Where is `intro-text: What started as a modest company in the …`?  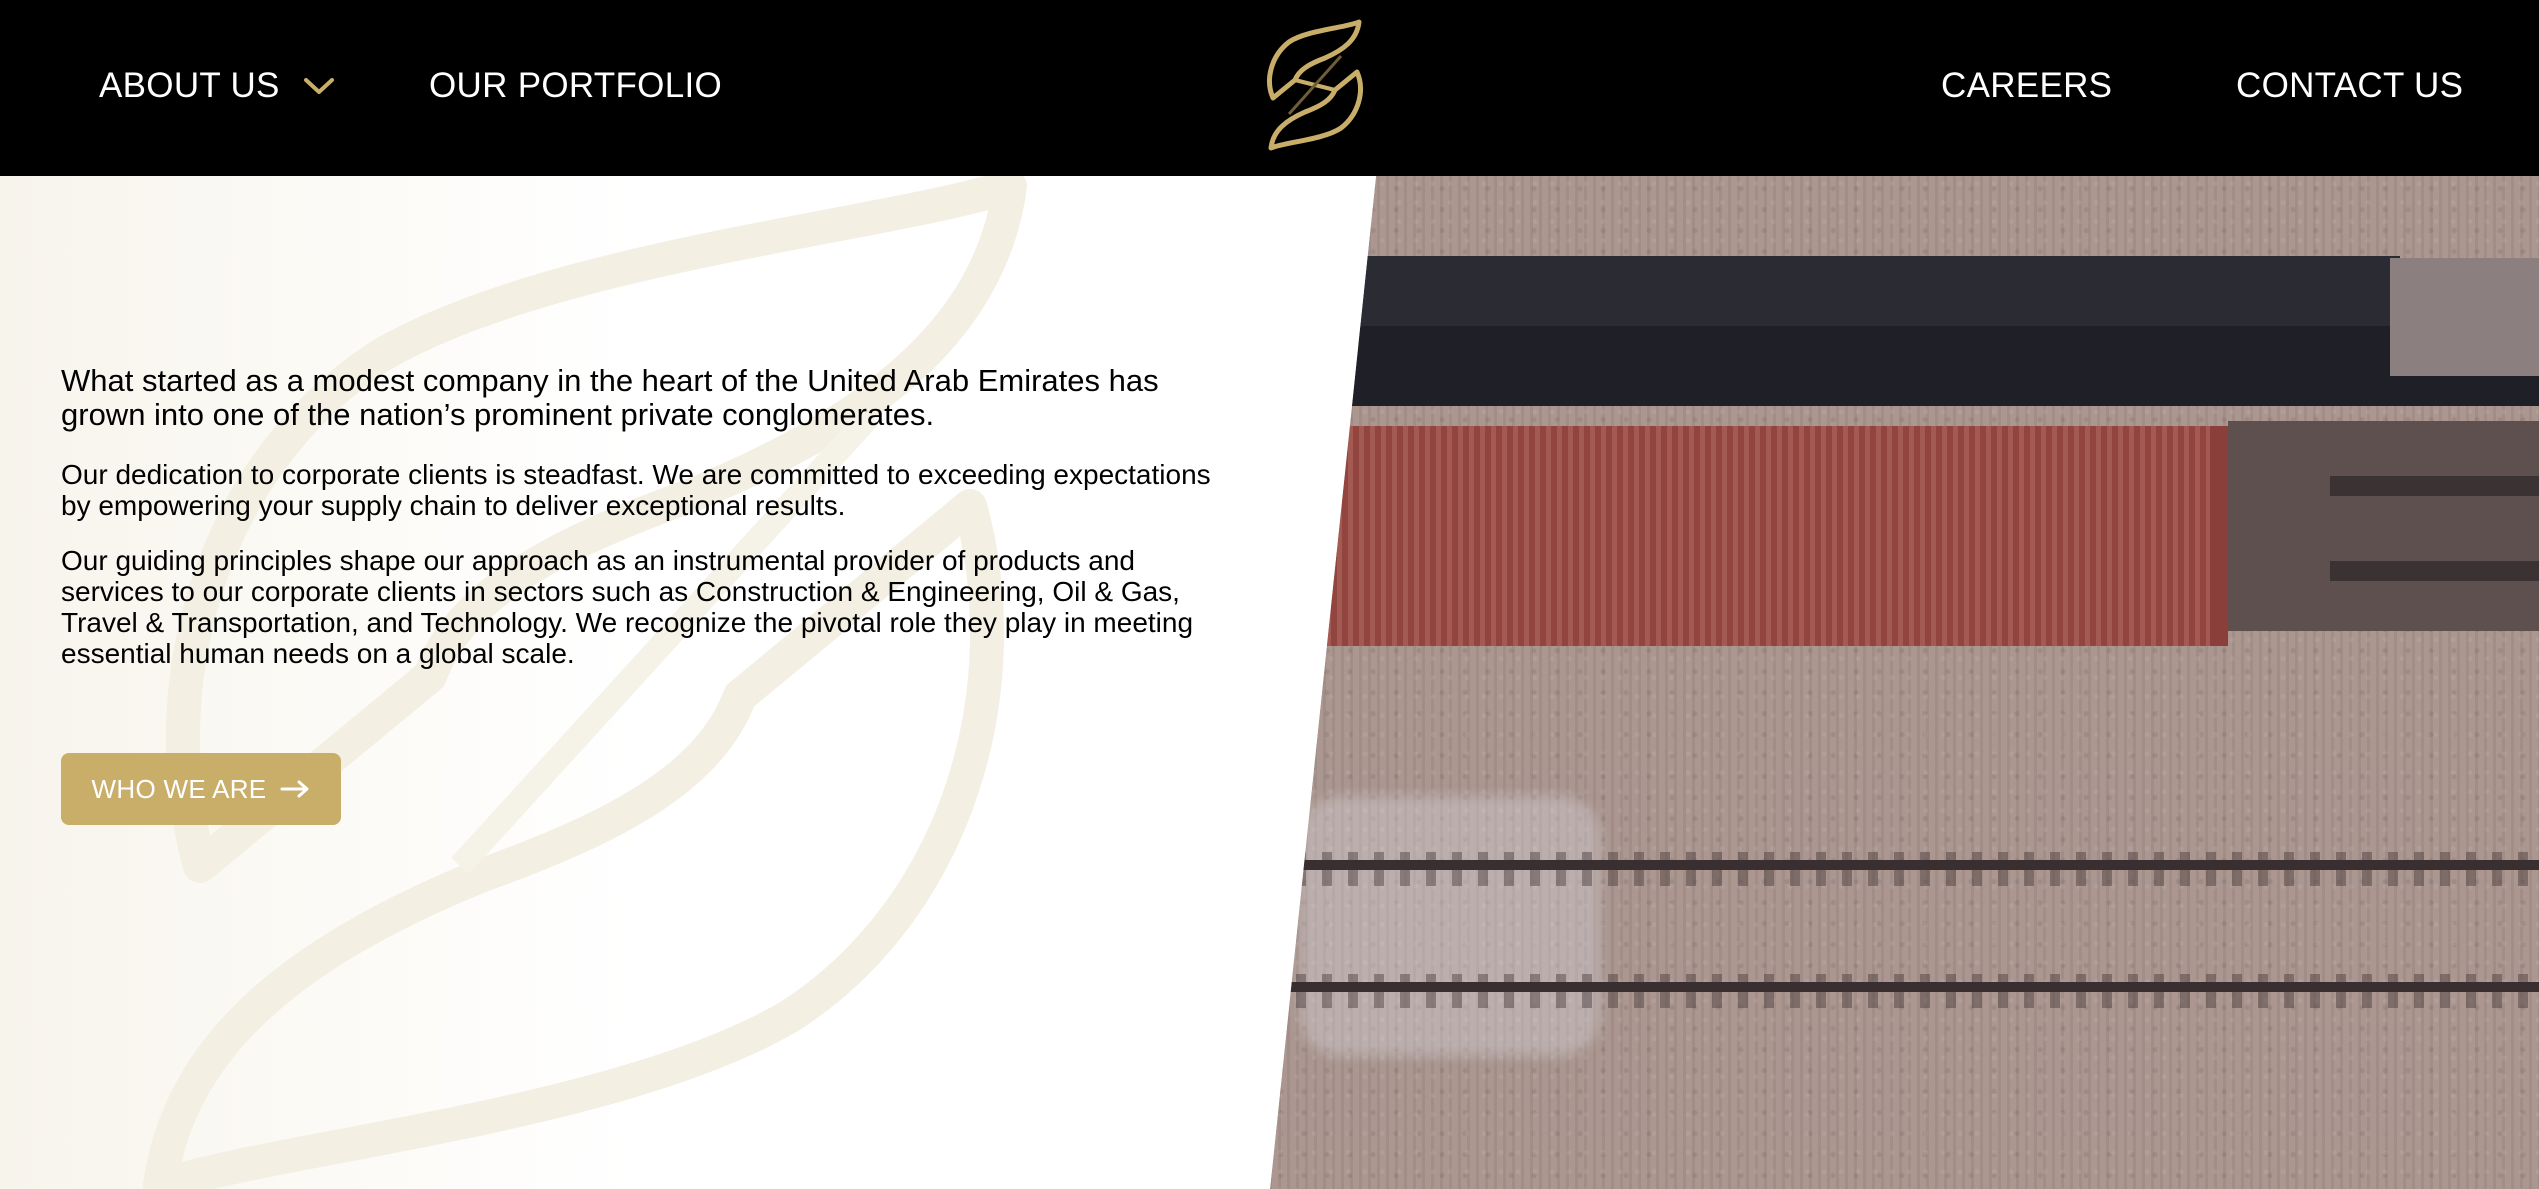 intro-text: What started as a modest company in the … is located at coordinates (651, 528).